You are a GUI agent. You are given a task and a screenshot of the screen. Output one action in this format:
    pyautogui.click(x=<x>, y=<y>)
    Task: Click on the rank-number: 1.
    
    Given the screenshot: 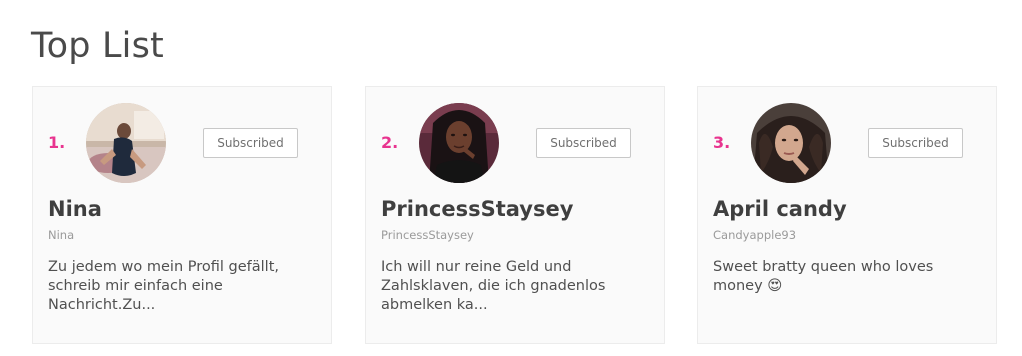 What is the action you would take?
    pyautogui.click(x=57, y=142)
    